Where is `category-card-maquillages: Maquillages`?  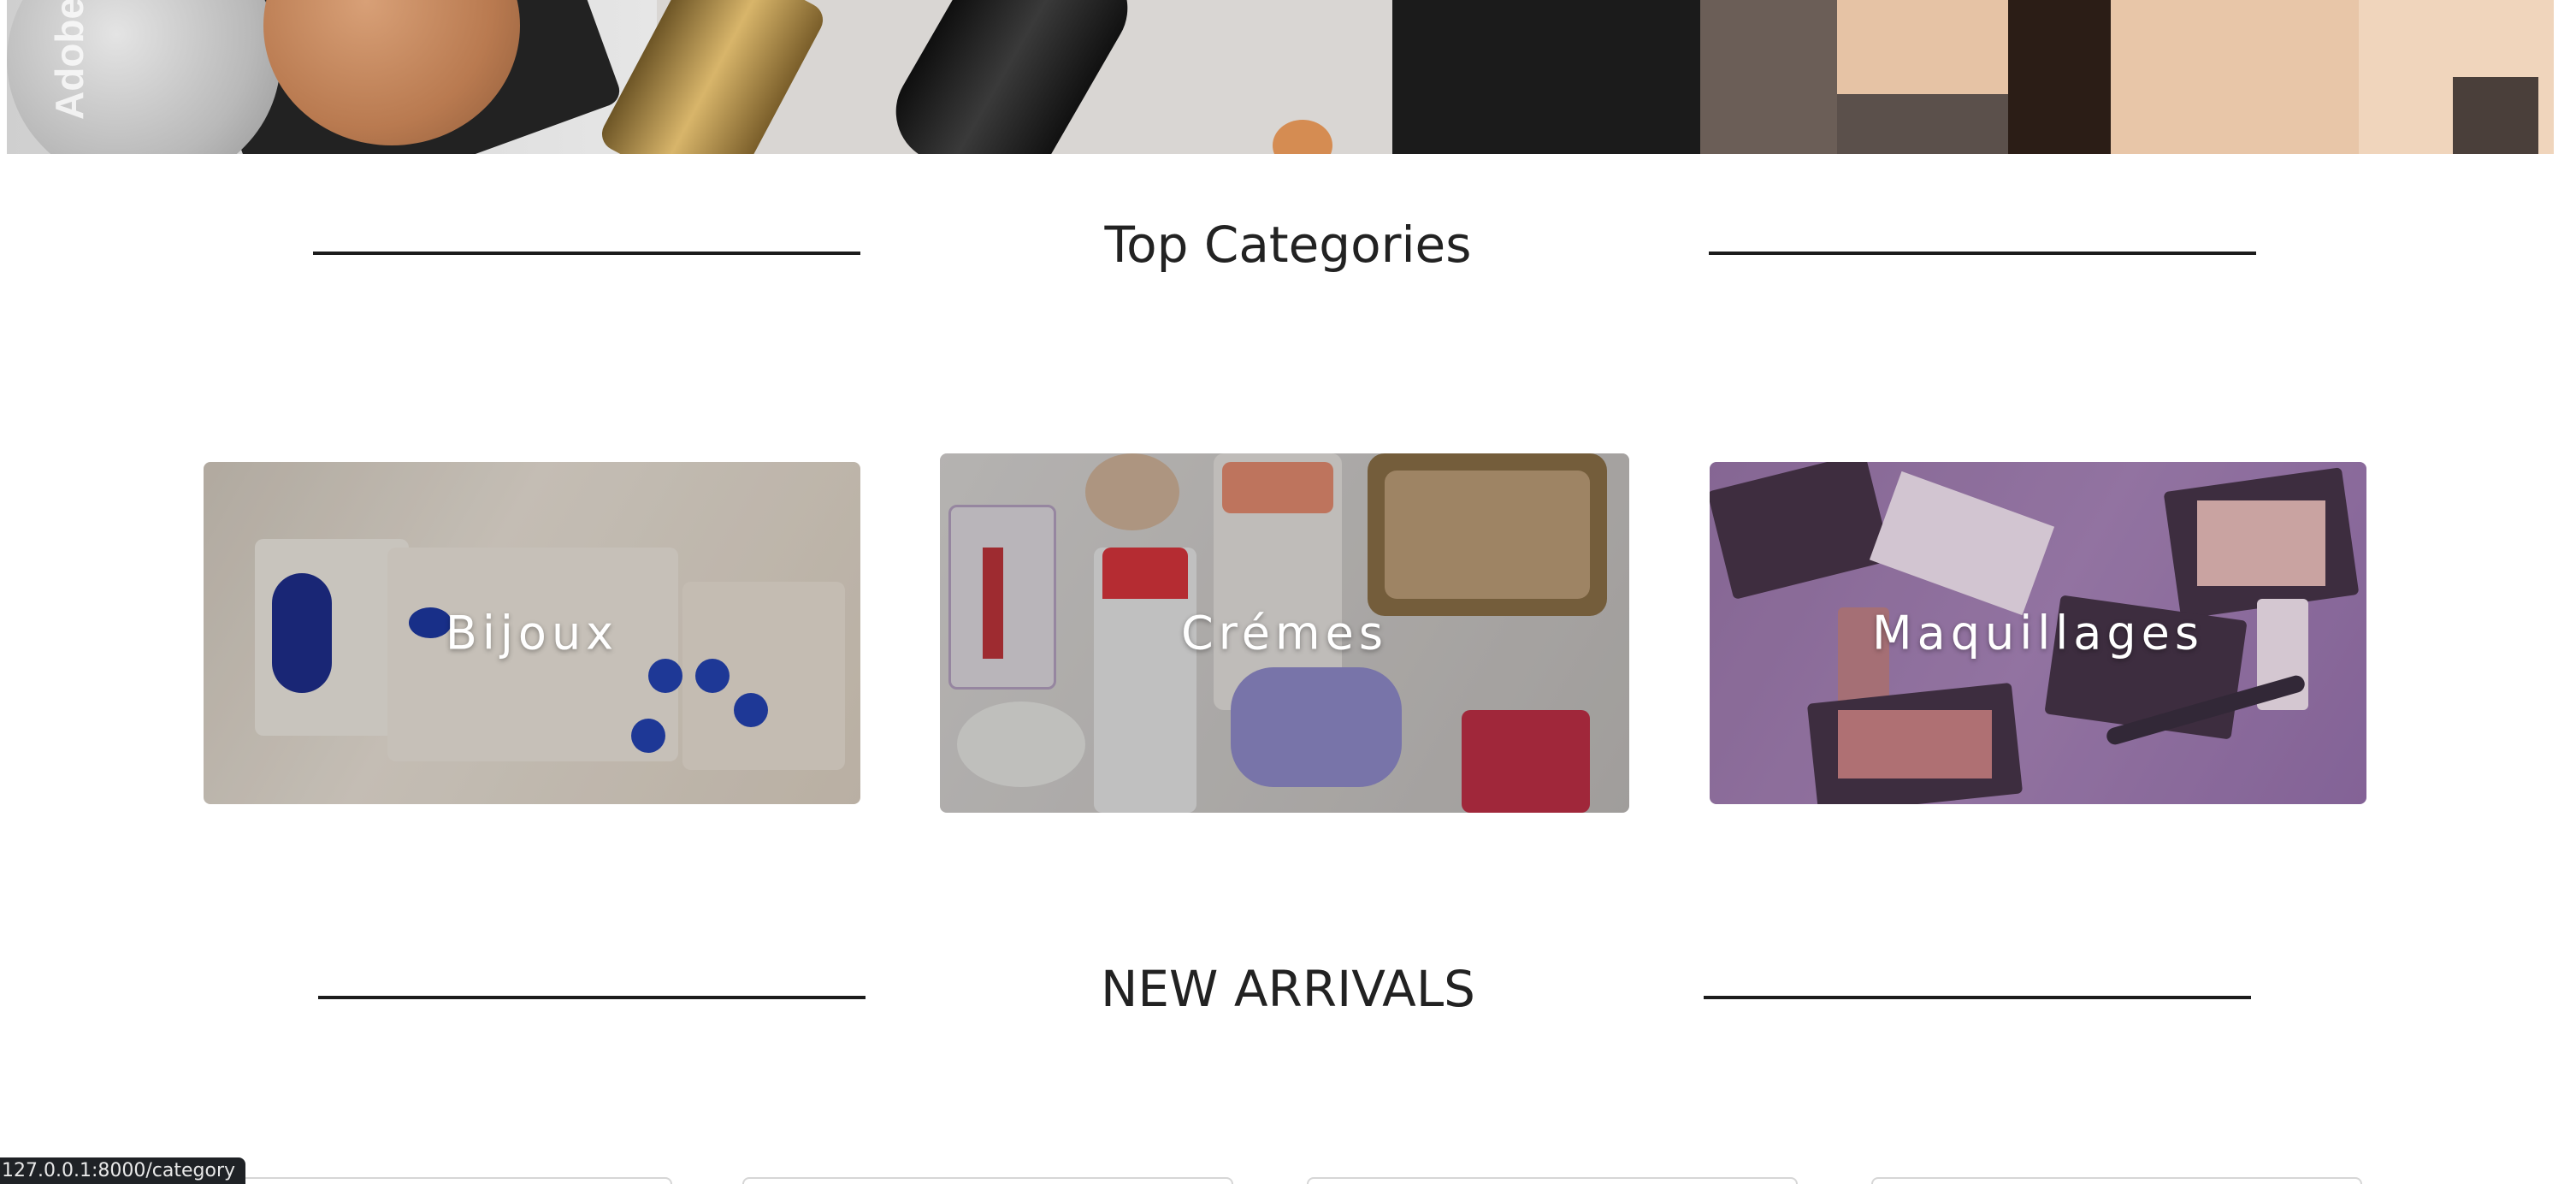
category-card-maquillages: Maquillages is located at coordinates (2038, 633).